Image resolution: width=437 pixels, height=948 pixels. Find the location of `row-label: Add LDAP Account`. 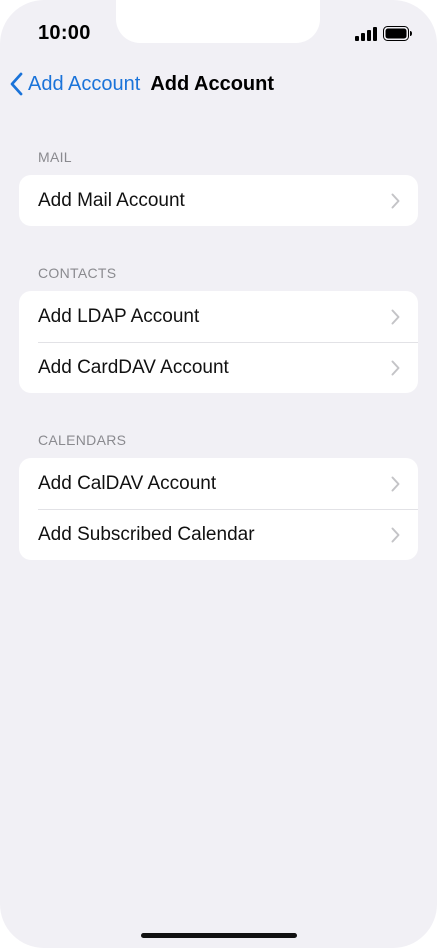

row-label: Add LDAP Account is located at coordinates (119, 316).